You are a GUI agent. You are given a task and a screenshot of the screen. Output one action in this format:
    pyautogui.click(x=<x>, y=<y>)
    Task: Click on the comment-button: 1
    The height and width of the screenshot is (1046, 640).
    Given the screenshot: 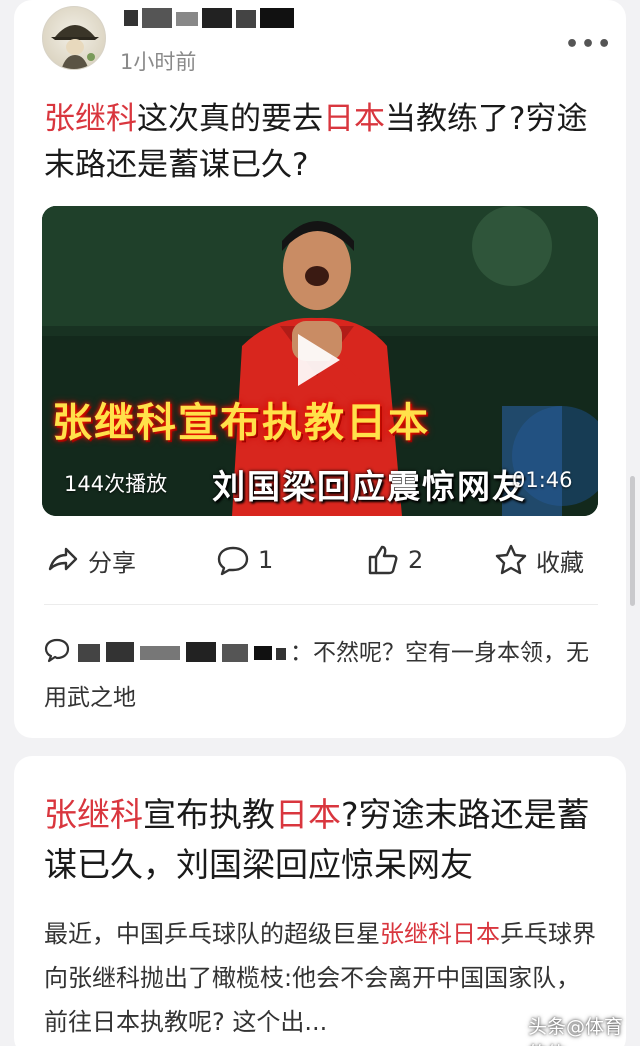 What is the action you would take?
    pyautogui.click(x=244, y=560)
    